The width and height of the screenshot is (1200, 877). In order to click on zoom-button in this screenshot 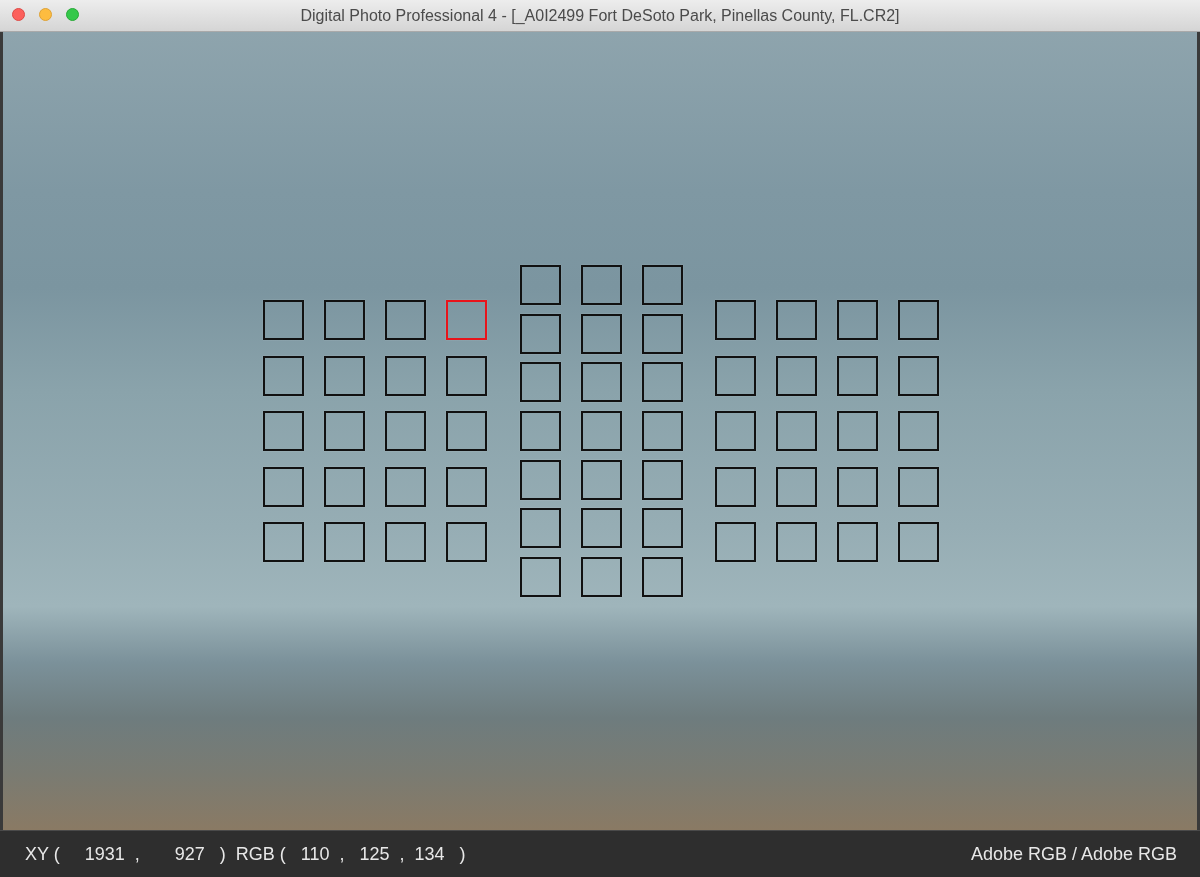, I will do `click(72, 14)`.